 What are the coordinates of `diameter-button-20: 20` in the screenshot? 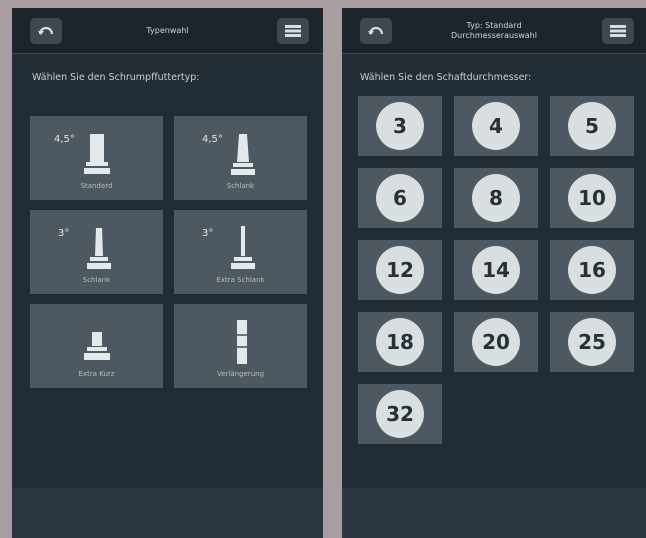 It's located at (496, 342).